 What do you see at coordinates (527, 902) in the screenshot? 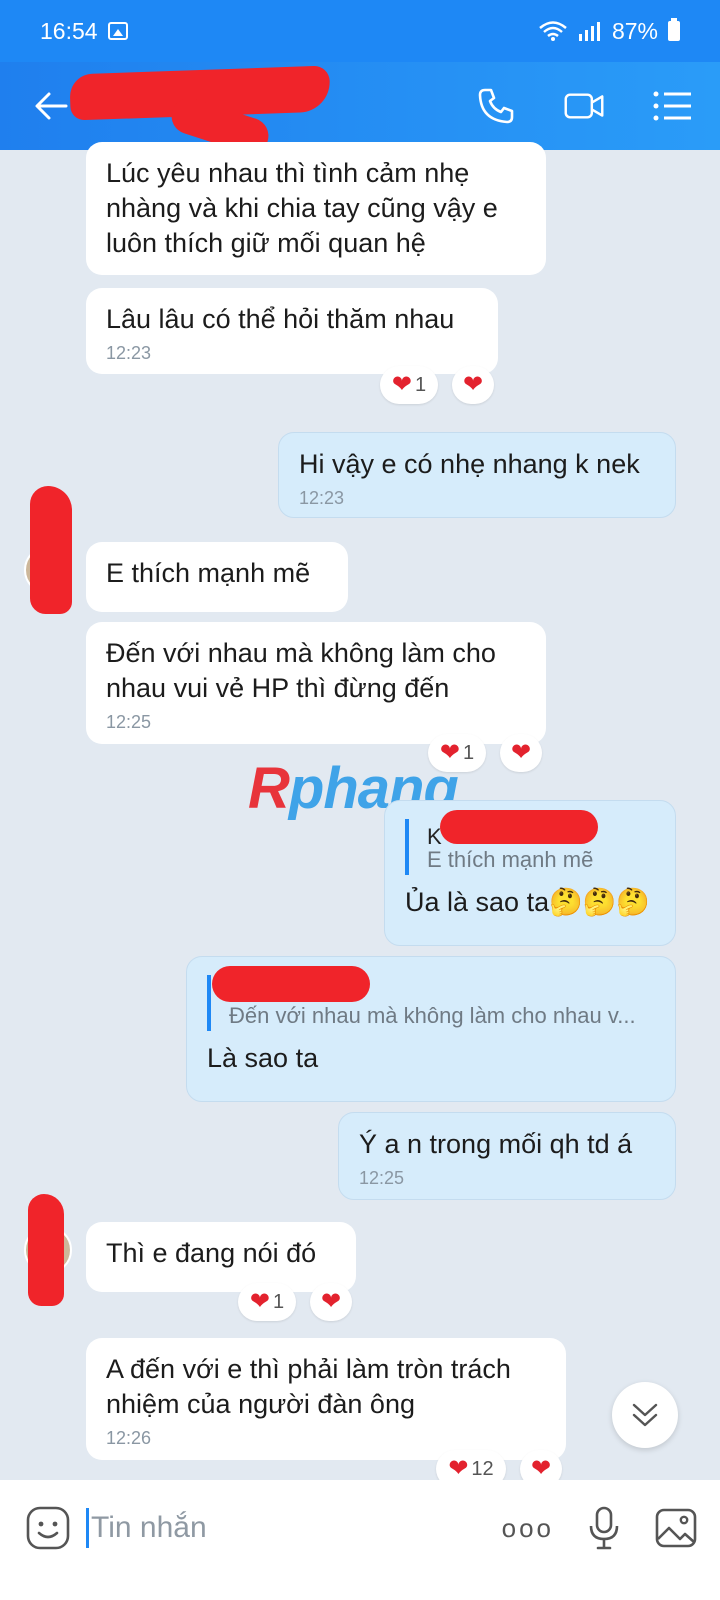
I see `message-text: Ủa là sao ta🤔🤔🤔` at bounding box center [527, 902].